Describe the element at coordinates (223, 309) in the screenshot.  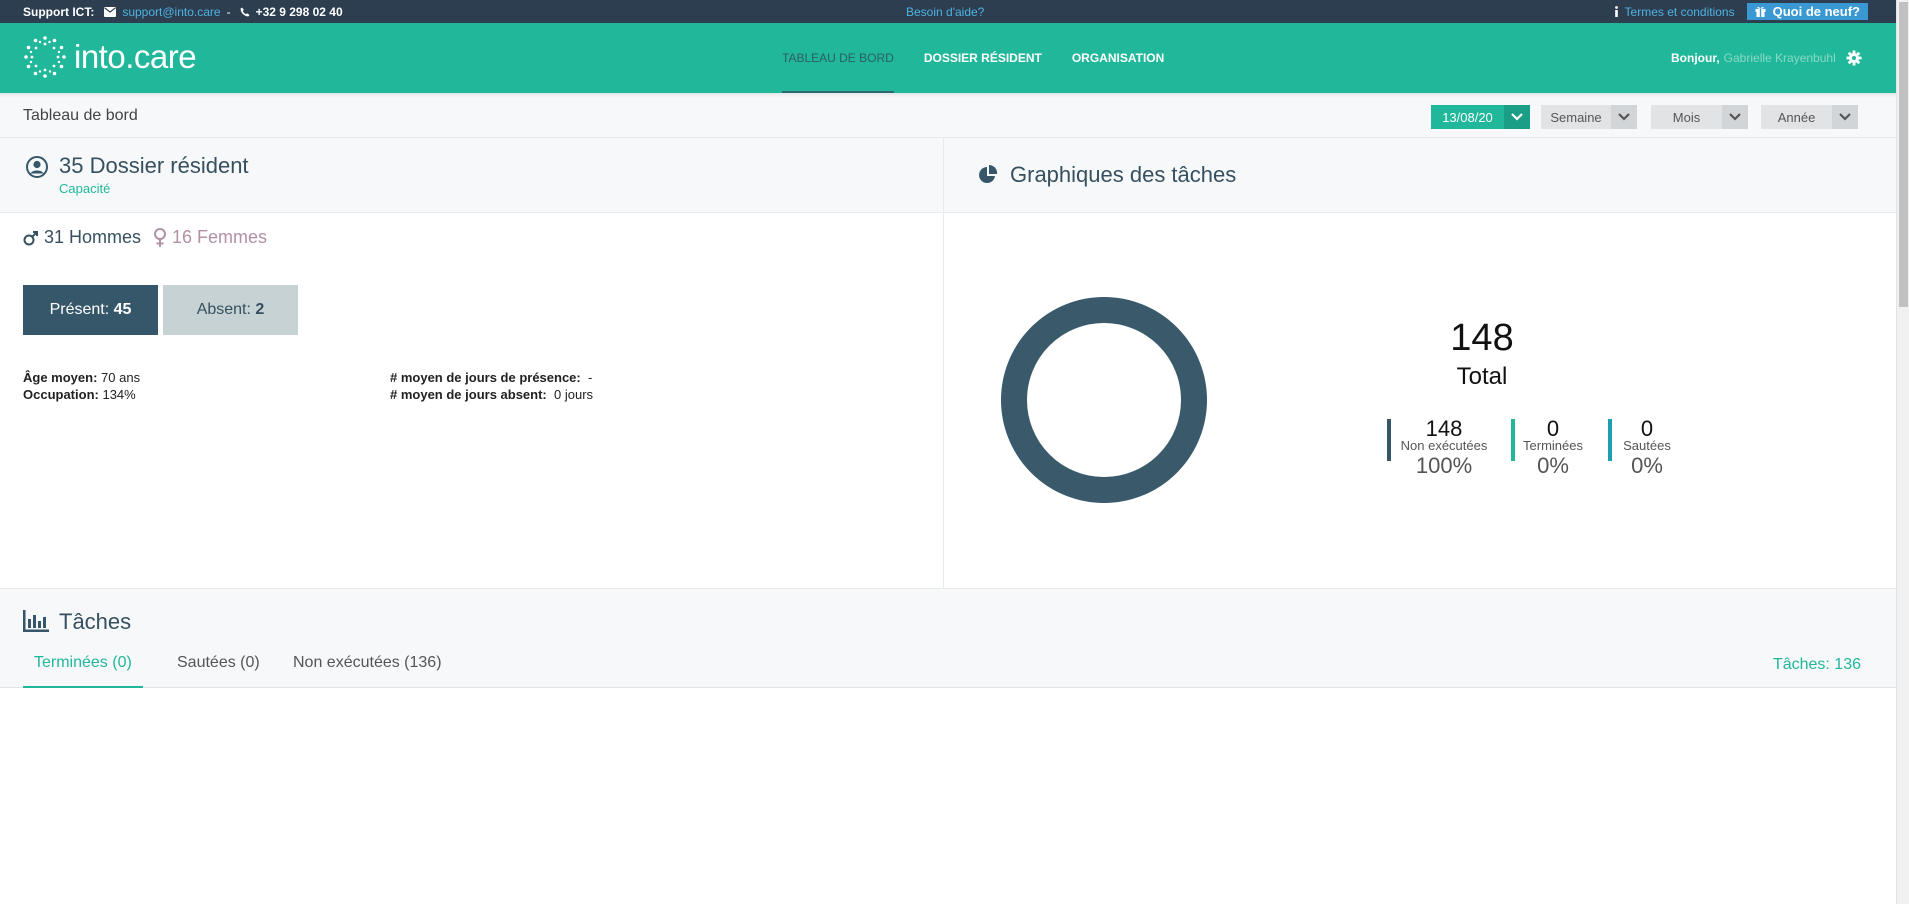
I see `absent-label: Absent:` at that location.